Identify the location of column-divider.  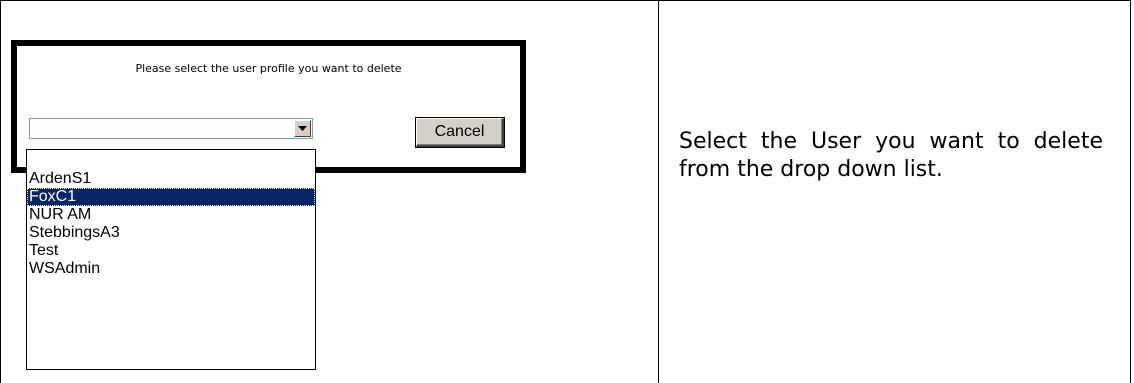
(658, 191).